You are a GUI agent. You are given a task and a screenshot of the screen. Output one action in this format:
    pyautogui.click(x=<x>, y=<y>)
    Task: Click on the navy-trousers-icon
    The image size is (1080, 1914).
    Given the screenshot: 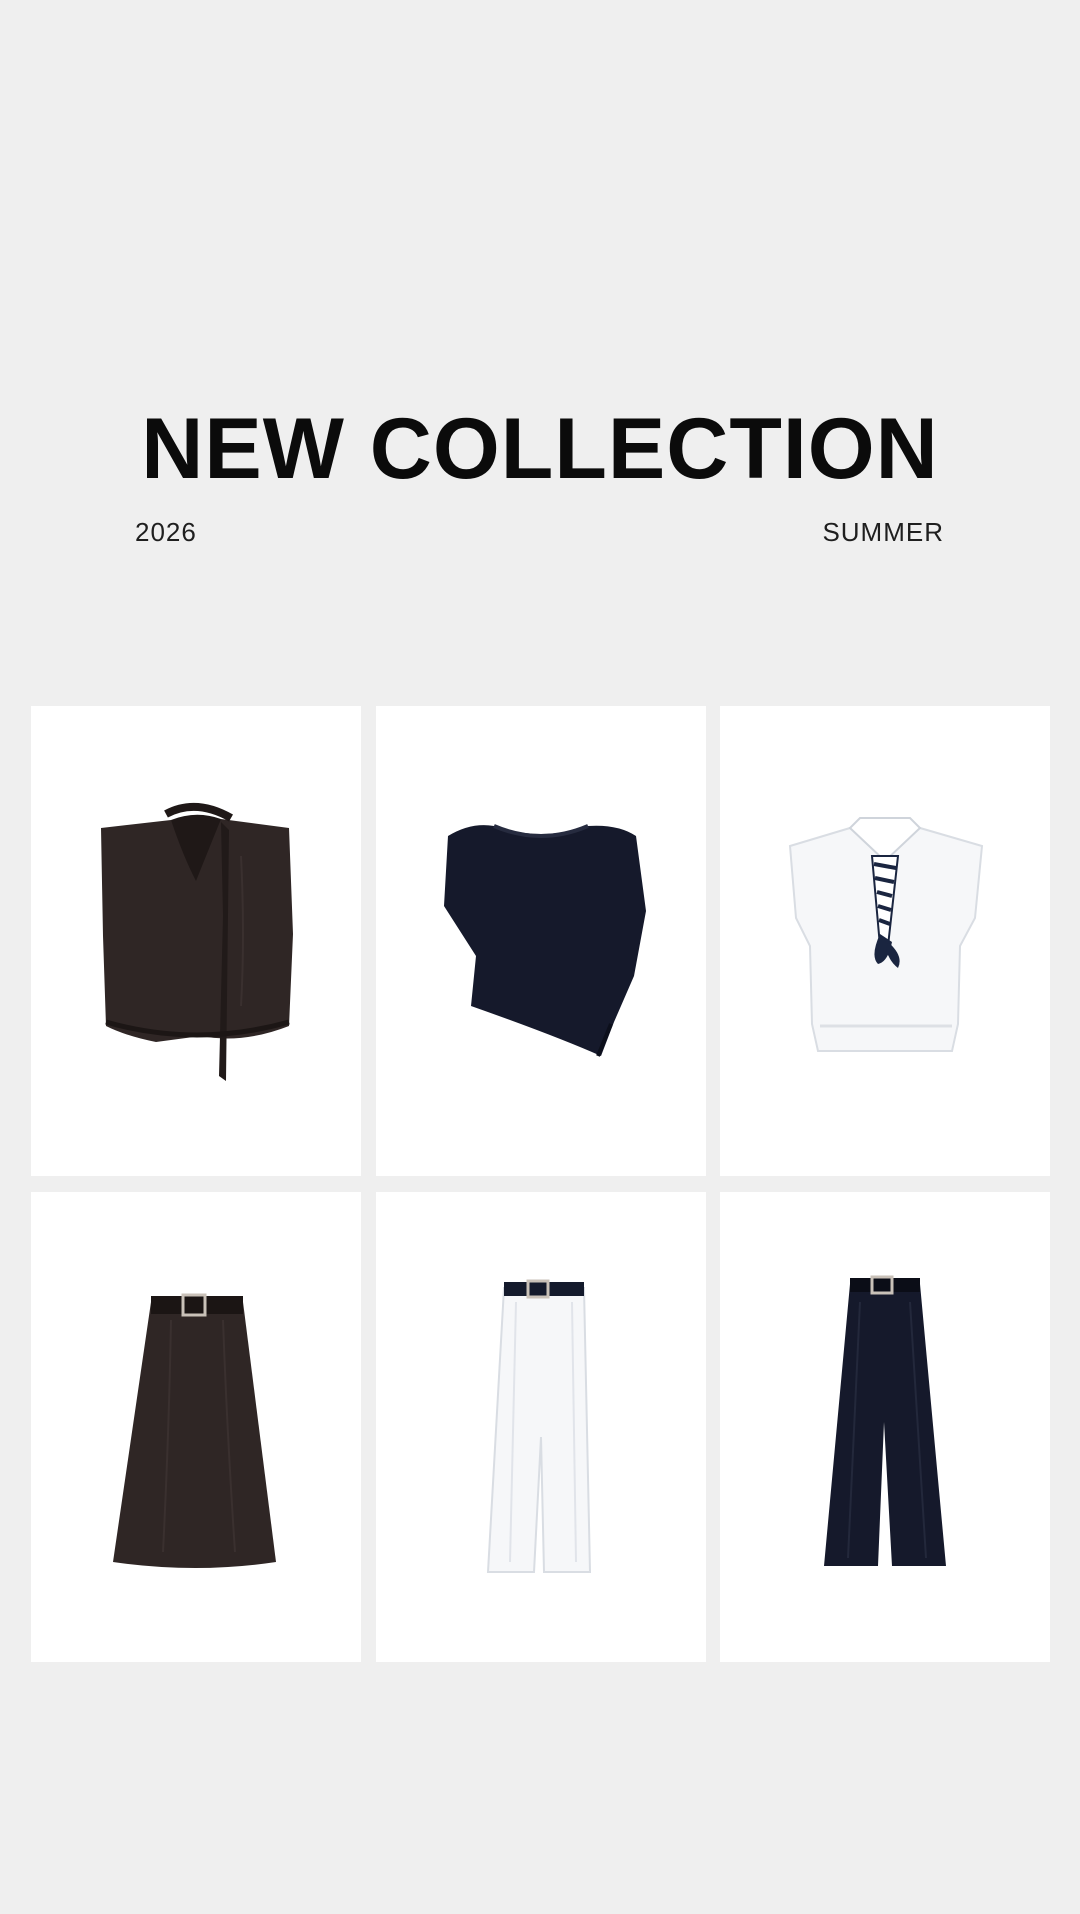 What is the action you would take?
    pyautogui.click(x=885, y=1420)
    